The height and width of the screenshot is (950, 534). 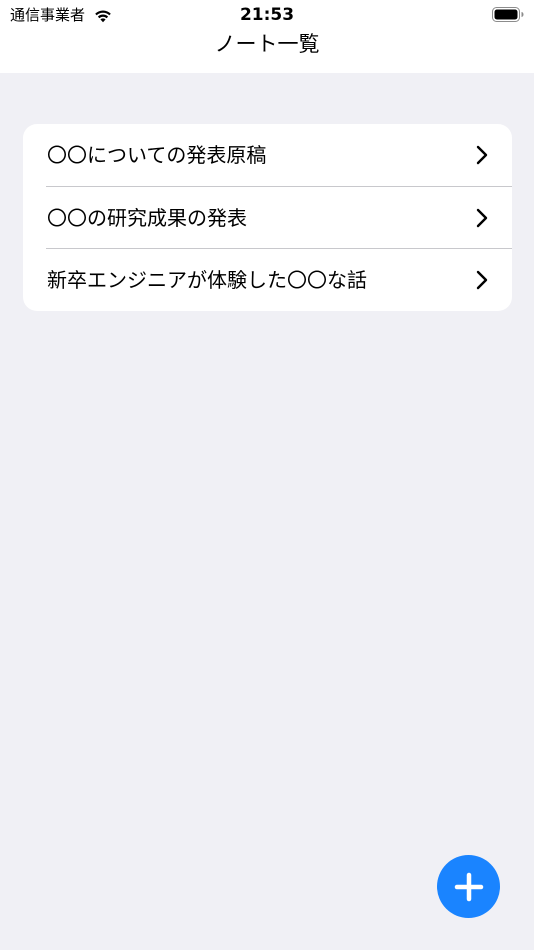 I want to click on status-bar: 通信事業者 21:53, so click(x=267, y=15).